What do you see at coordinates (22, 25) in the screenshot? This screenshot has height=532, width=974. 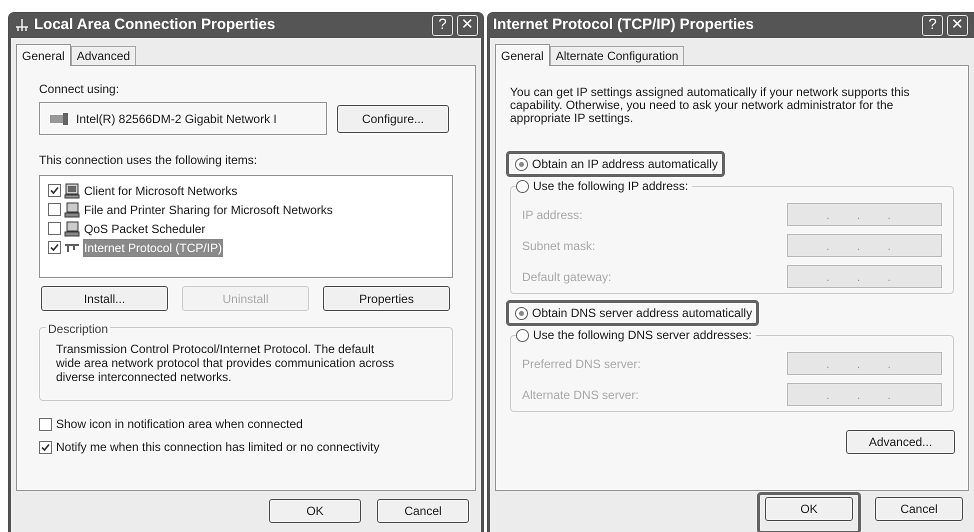 I see `network-connection-icon` at bounding box center [22, 25].